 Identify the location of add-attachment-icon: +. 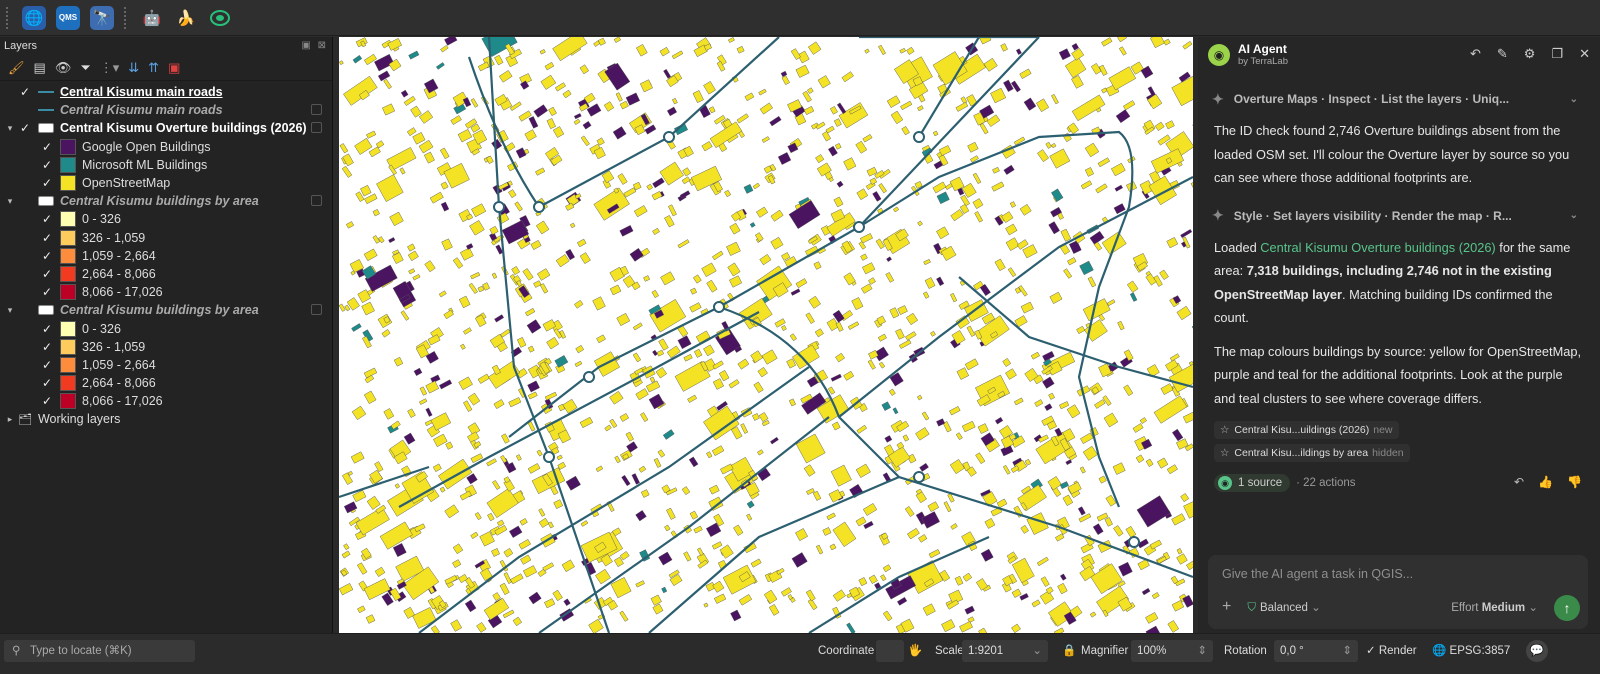
(1226, 607).